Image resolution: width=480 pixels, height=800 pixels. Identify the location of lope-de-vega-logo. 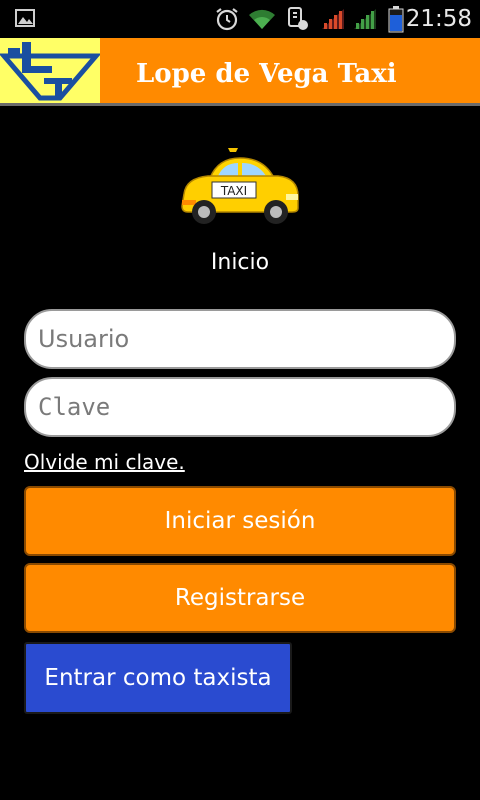
(51, 70).